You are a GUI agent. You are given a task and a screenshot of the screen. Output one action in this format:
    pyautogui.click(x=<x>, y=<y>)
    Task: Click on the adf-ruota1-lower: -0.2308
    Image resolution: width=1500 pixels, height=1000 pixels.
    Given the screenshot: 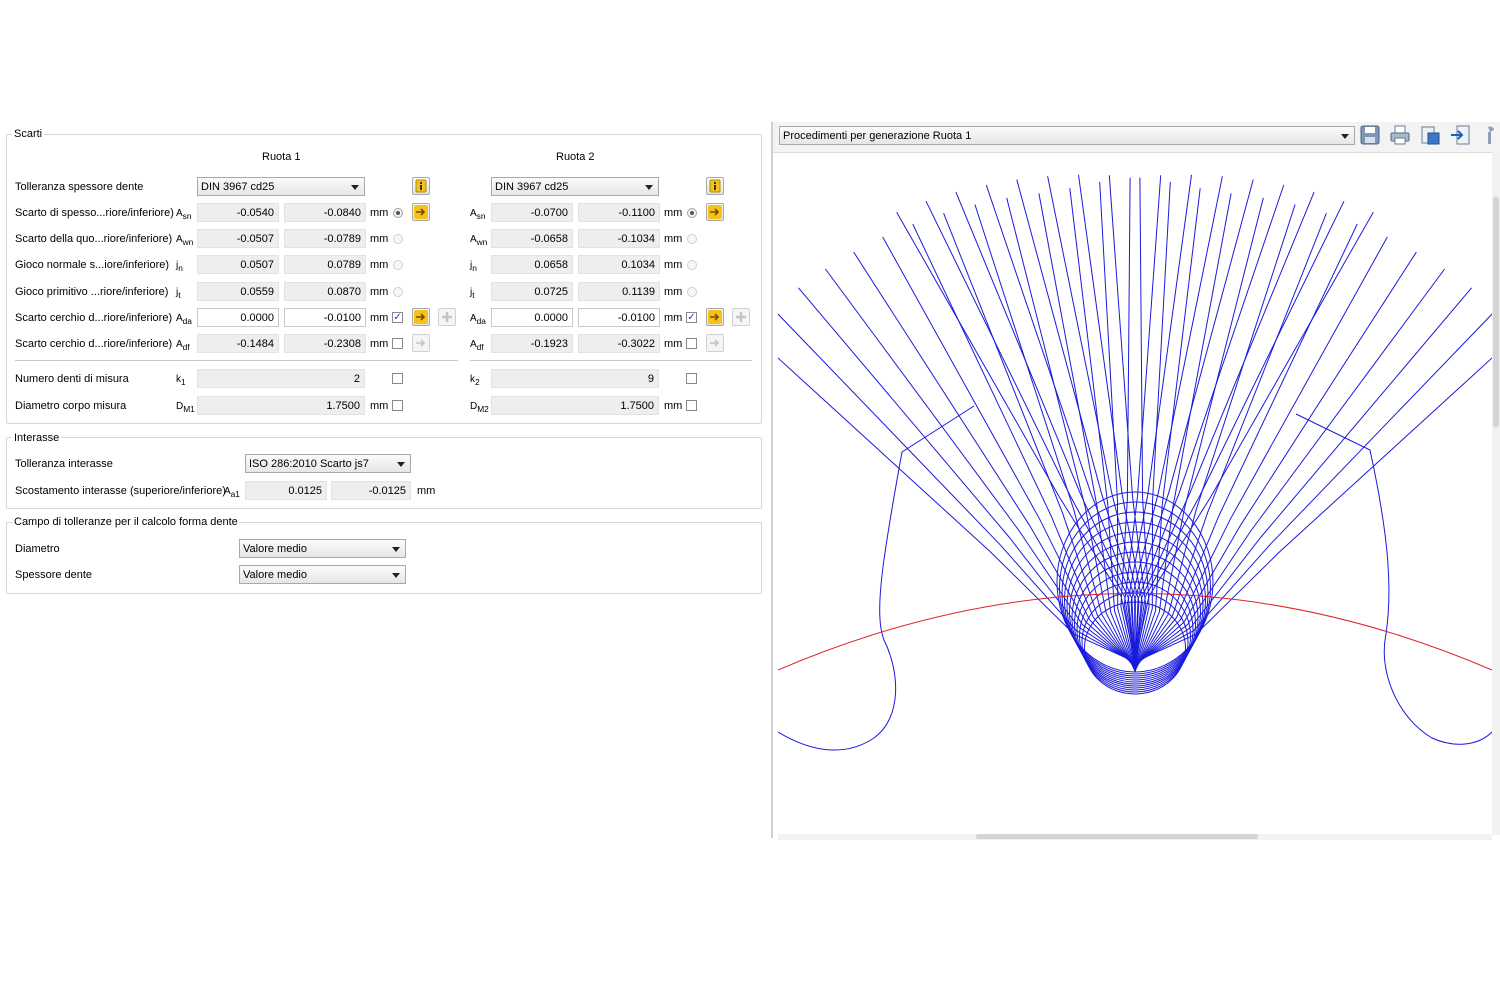 What is the action you would take?
    pyautogui.click(x=325, y=343)
    